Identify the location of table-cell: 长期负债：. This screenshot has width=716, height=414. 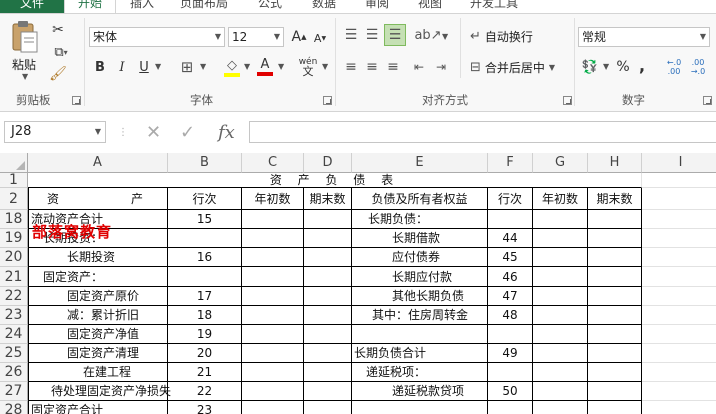
(420, 219).